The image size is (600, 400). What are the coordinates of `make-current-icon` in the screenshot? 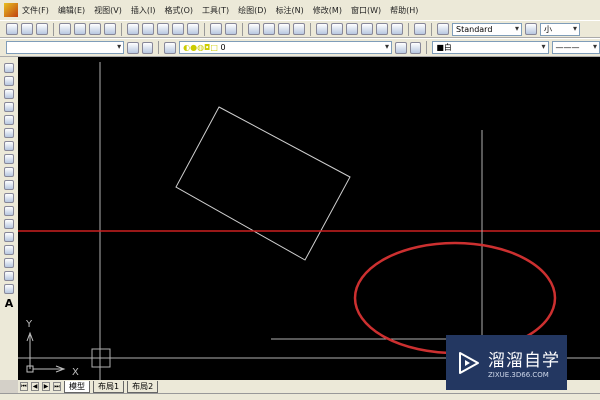 It's located at (401, 47).